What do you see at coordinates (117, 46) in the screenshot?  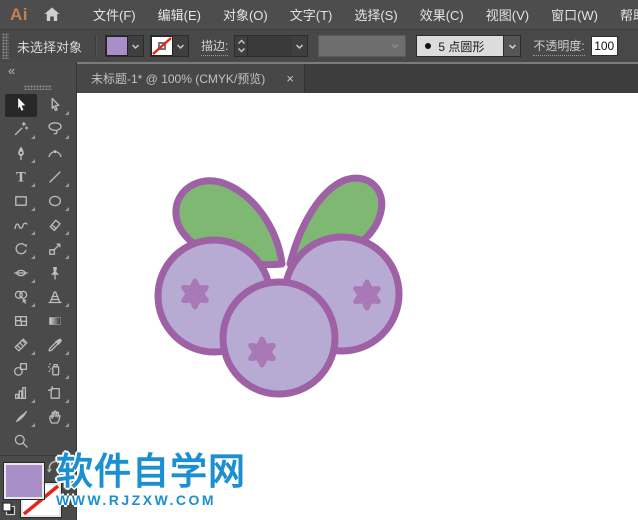 I see `fill-color-swatch` at bounding box center [117, 46].